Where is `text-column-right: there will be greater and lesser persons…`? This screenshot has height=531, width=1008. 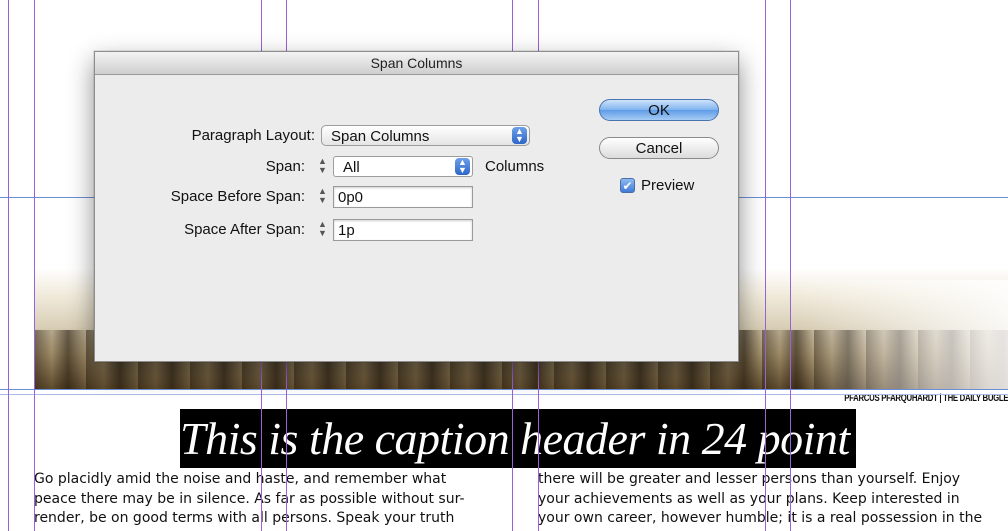
text-column-right: there will be greater and lesser persons… is located at coordinates (760, 499).